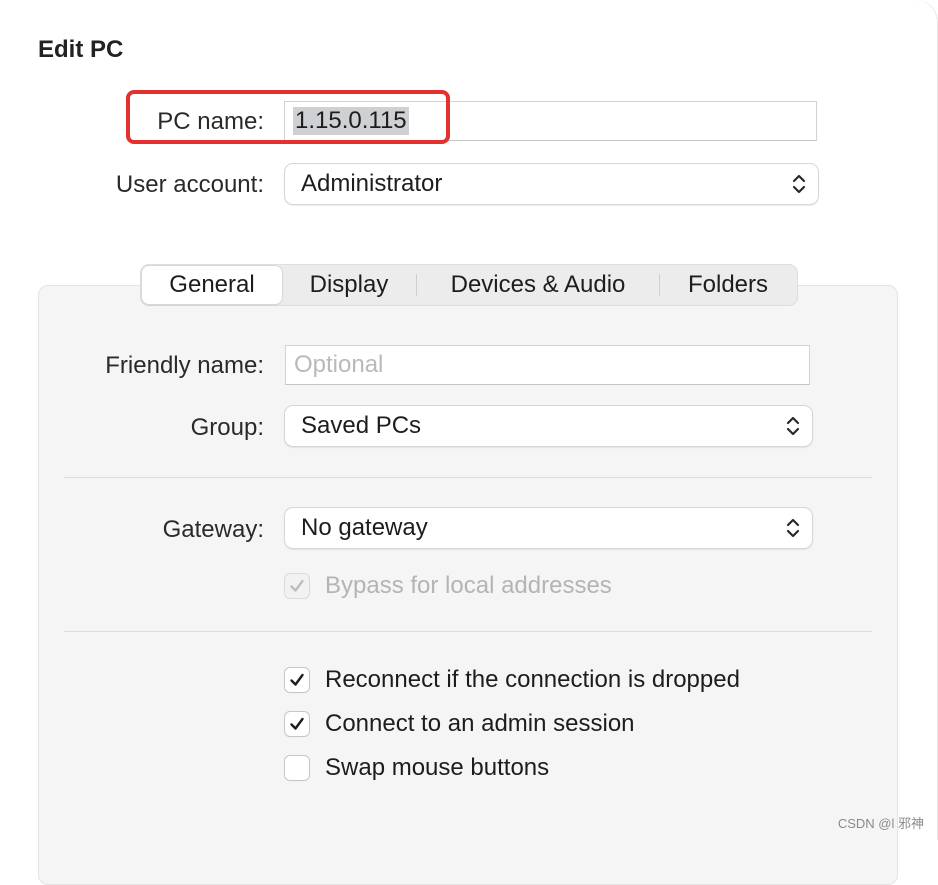 Image resolution: width=938 pixels, height=885 pixels. Describe the element at coordinates (548, 426) in the screenshot. I see `group-popup: Saved PCs` at that location.